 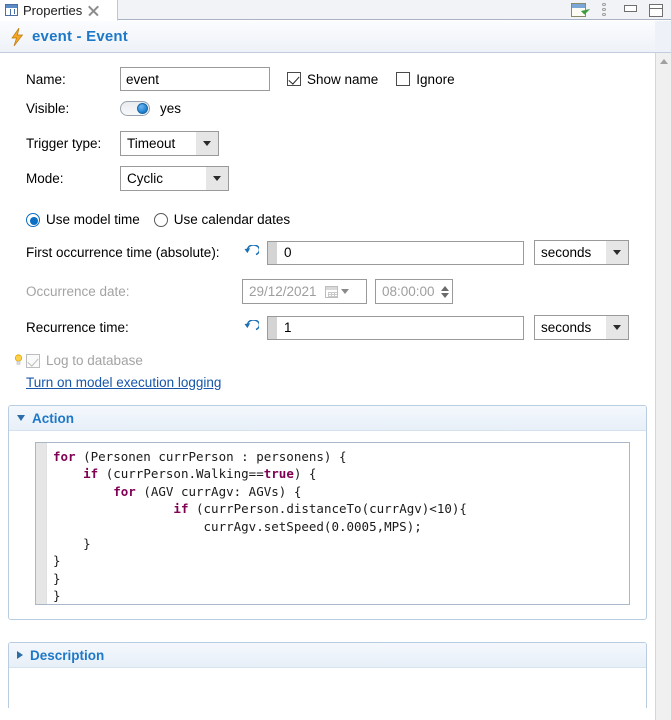 What do you see at coordinates (663, 386) in the screenshot?
I see `vertical-scrollbar` at bounding box center [663, 386].